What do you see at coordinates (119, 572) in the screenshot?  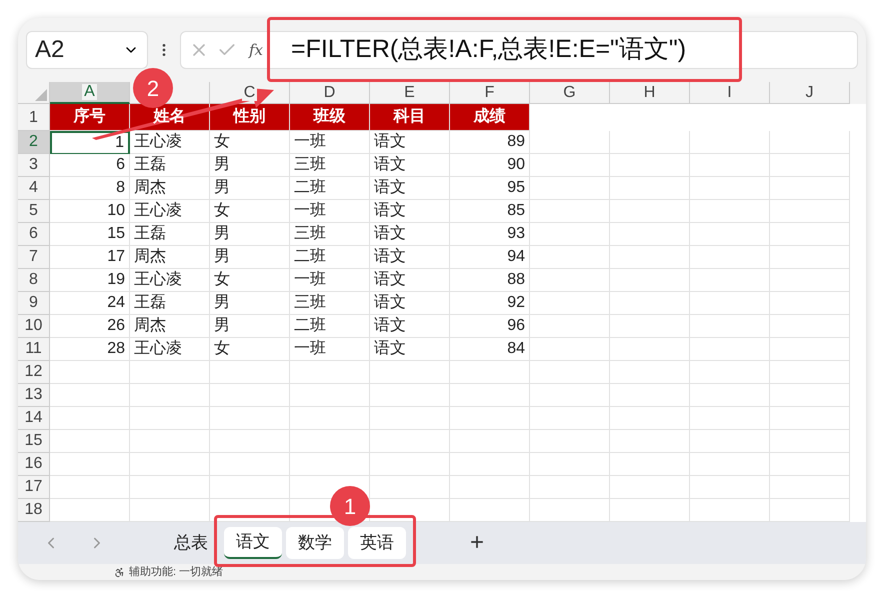 I see `accessibility-icon` at bounding box center [119, 572].